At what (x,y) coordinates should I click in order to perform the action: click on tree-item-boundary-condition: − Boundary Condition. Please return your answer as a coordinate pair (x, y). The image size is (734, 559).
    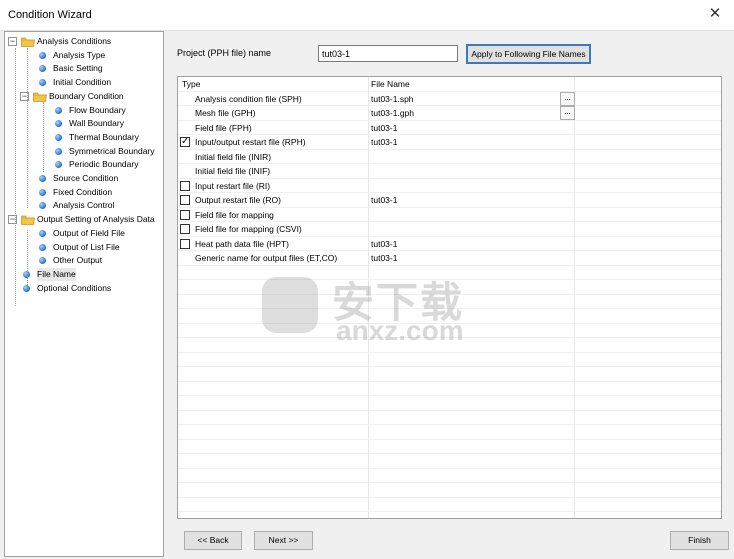
    Looking at the image, I should click on (84, 96).